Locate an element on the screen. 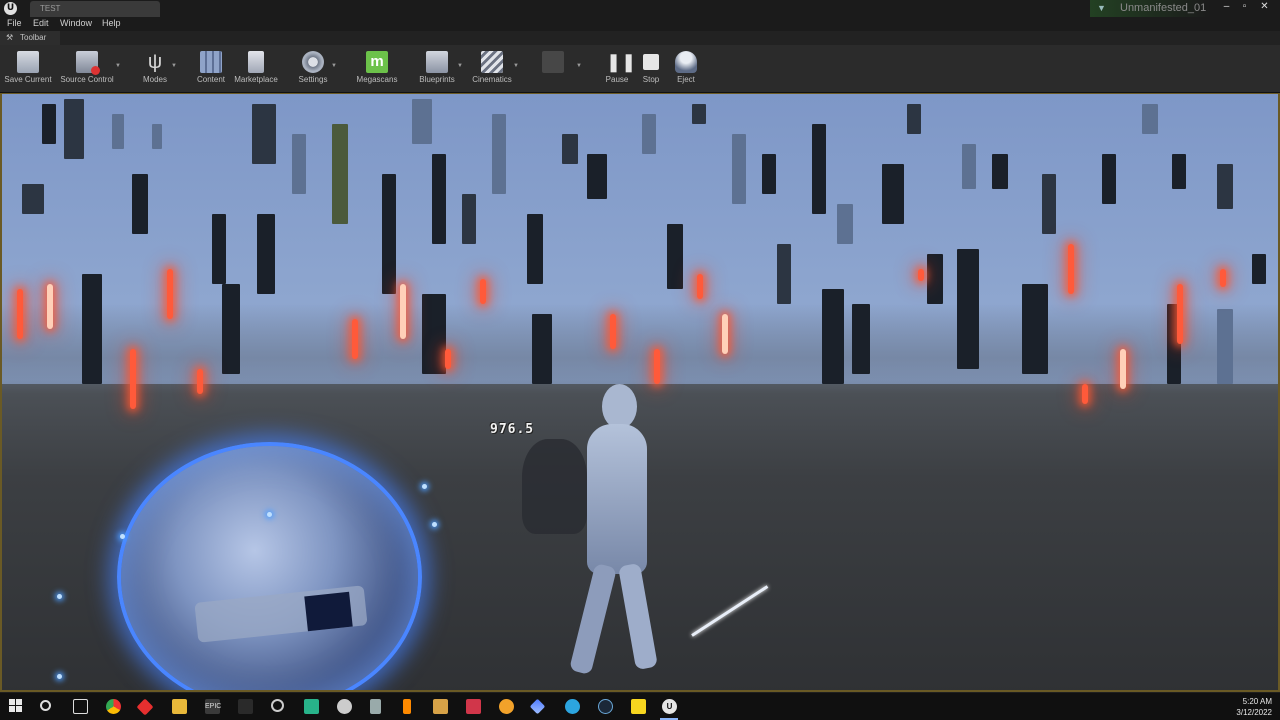  blender-icon is located at coordinates (506, 706).